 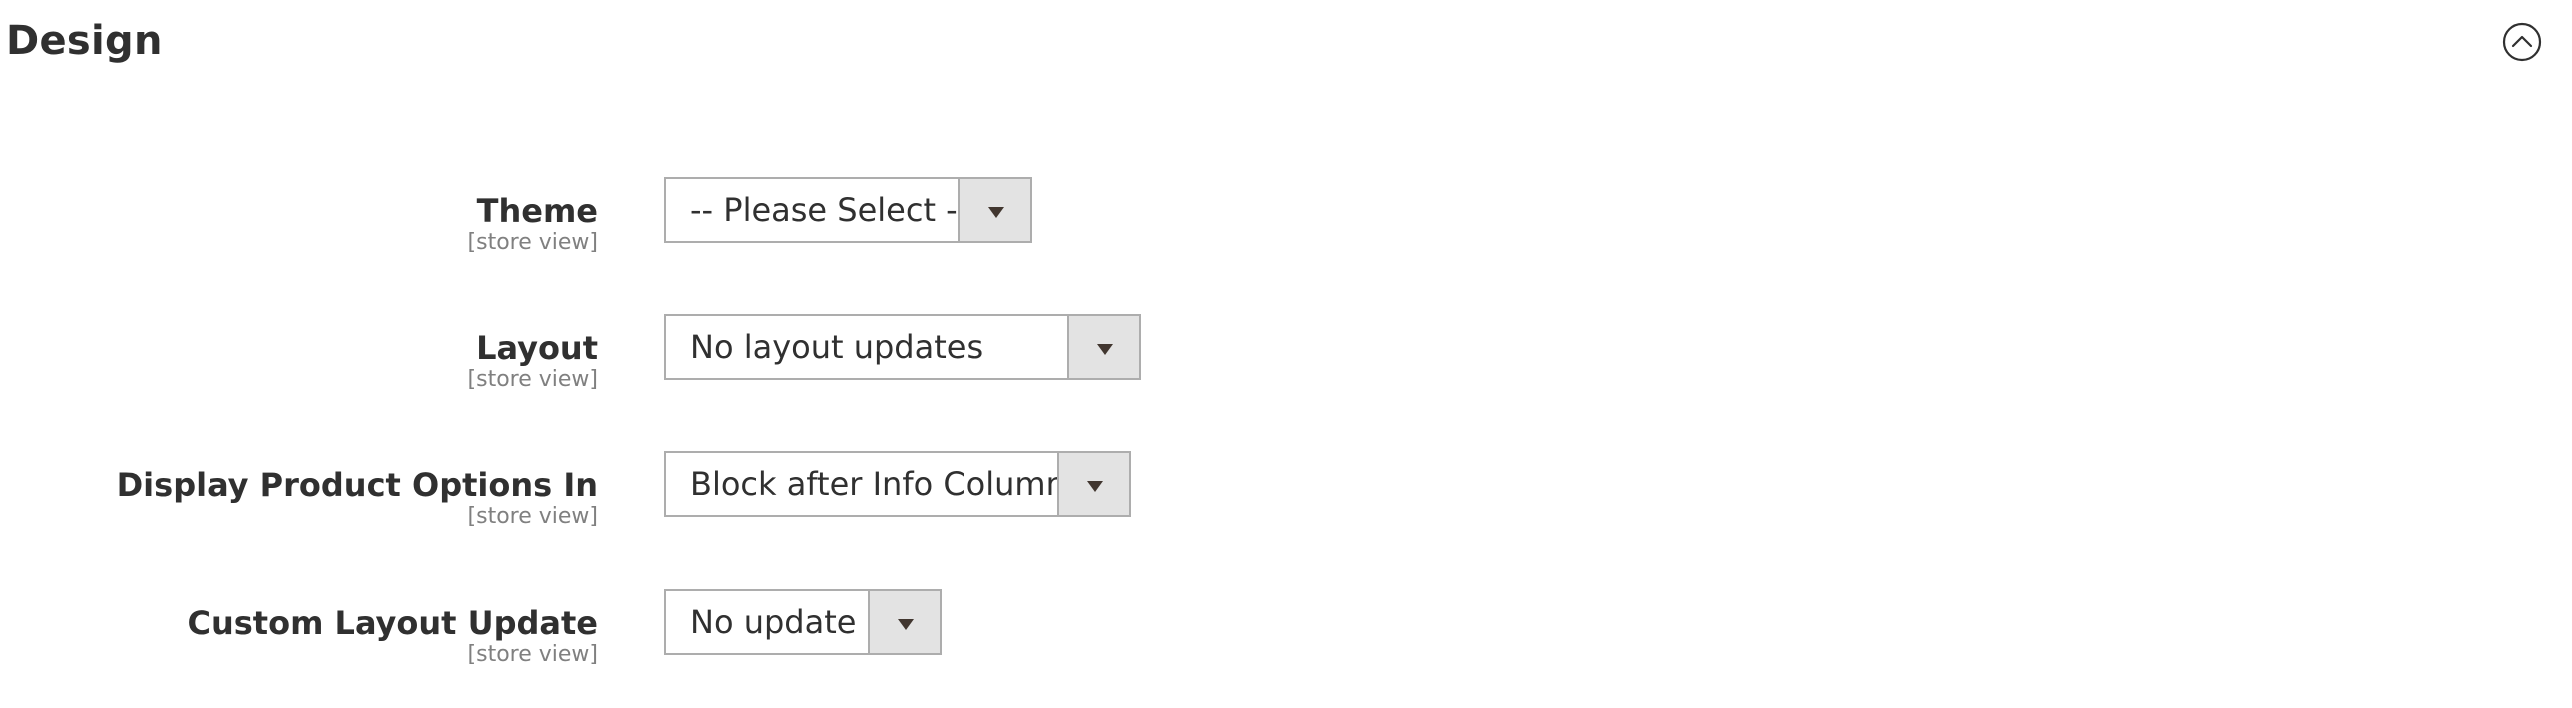 What do you see at coordinates (537, 348) in the screenshot?
I see `label-text: Layout` at bounding box center [537, 348].